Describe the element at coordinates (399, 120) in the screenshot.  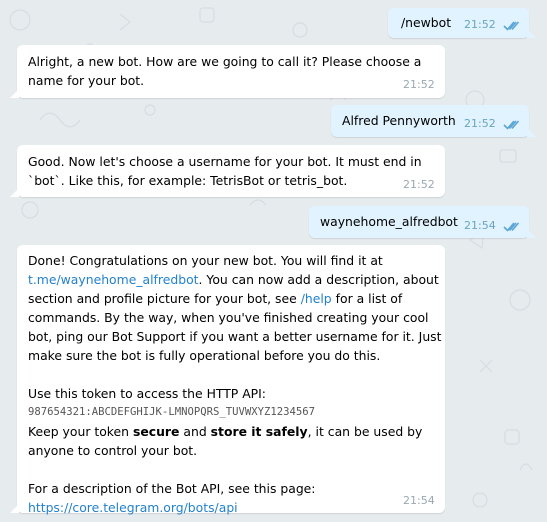
I see `message-text: Alfred Pennyworth` at that location.